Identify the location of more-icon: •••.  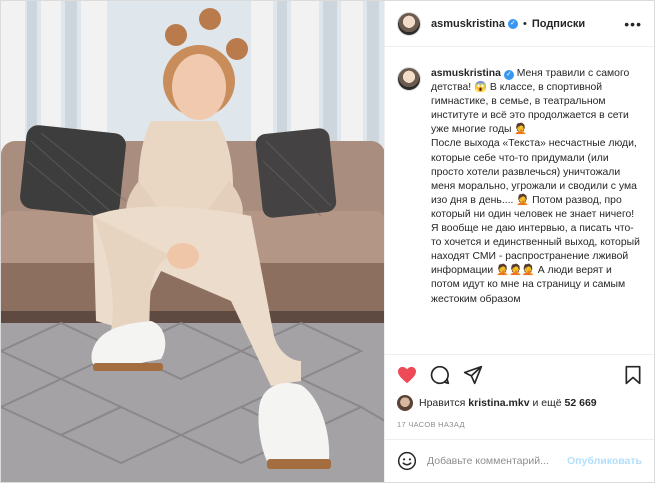
(633, 24).